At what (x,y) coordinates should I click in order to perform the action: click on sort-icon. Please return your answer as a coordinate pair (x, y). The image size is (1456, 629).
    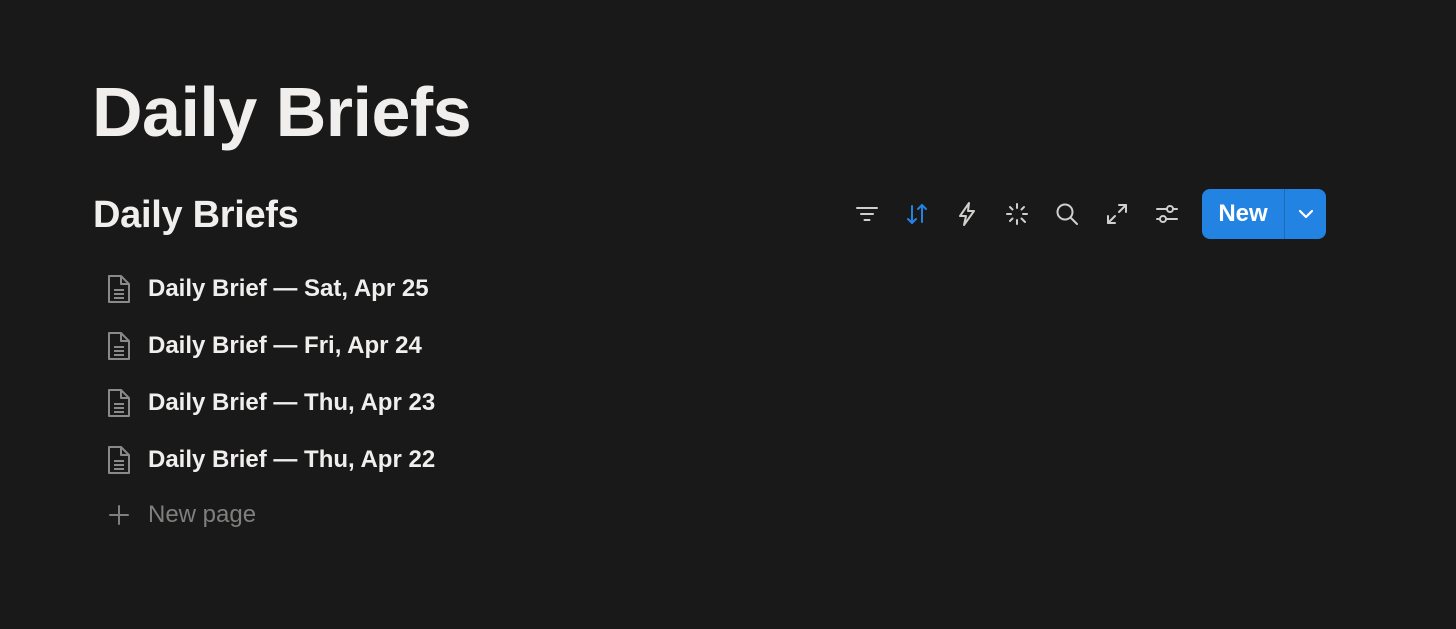
    Looking at the image, I should click on (917, 214).